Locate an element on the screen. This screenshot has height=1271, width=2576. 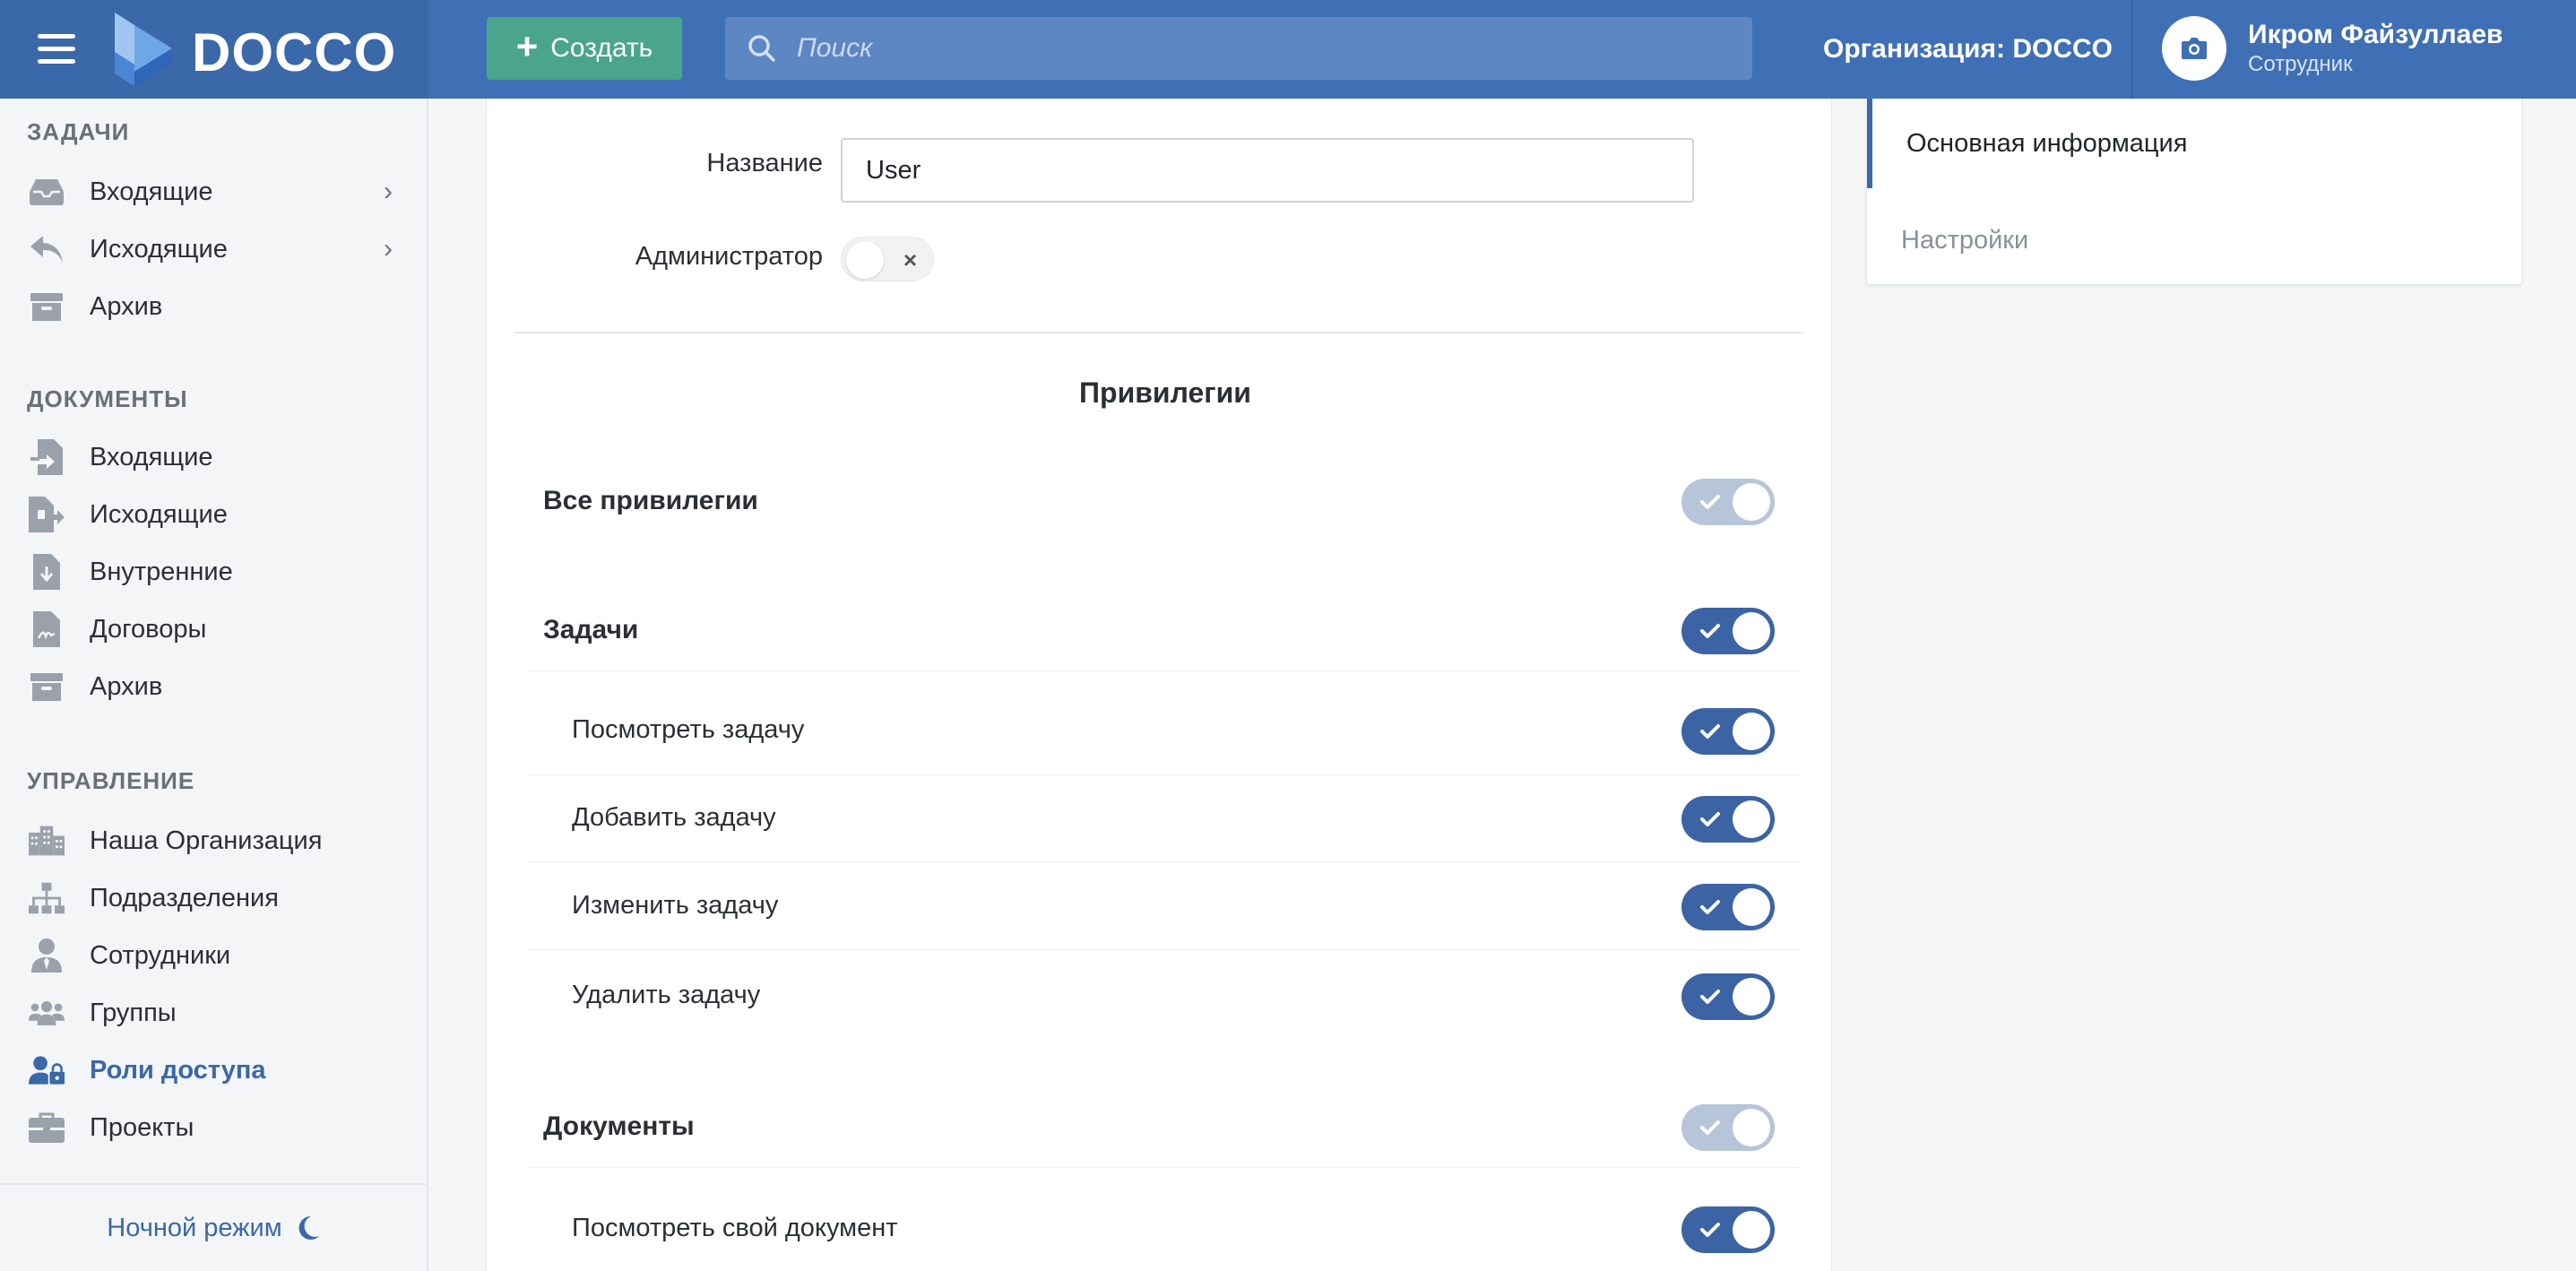
management-section-title: УПРАВЛЕНИЕ is located at coordinates (111, 781).